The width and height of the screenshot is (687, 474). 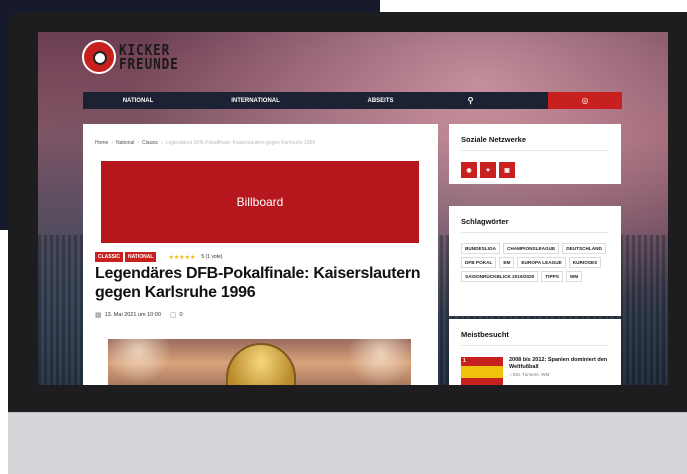 I want to click on logo-ball-icon, so click(x=99, y=57).